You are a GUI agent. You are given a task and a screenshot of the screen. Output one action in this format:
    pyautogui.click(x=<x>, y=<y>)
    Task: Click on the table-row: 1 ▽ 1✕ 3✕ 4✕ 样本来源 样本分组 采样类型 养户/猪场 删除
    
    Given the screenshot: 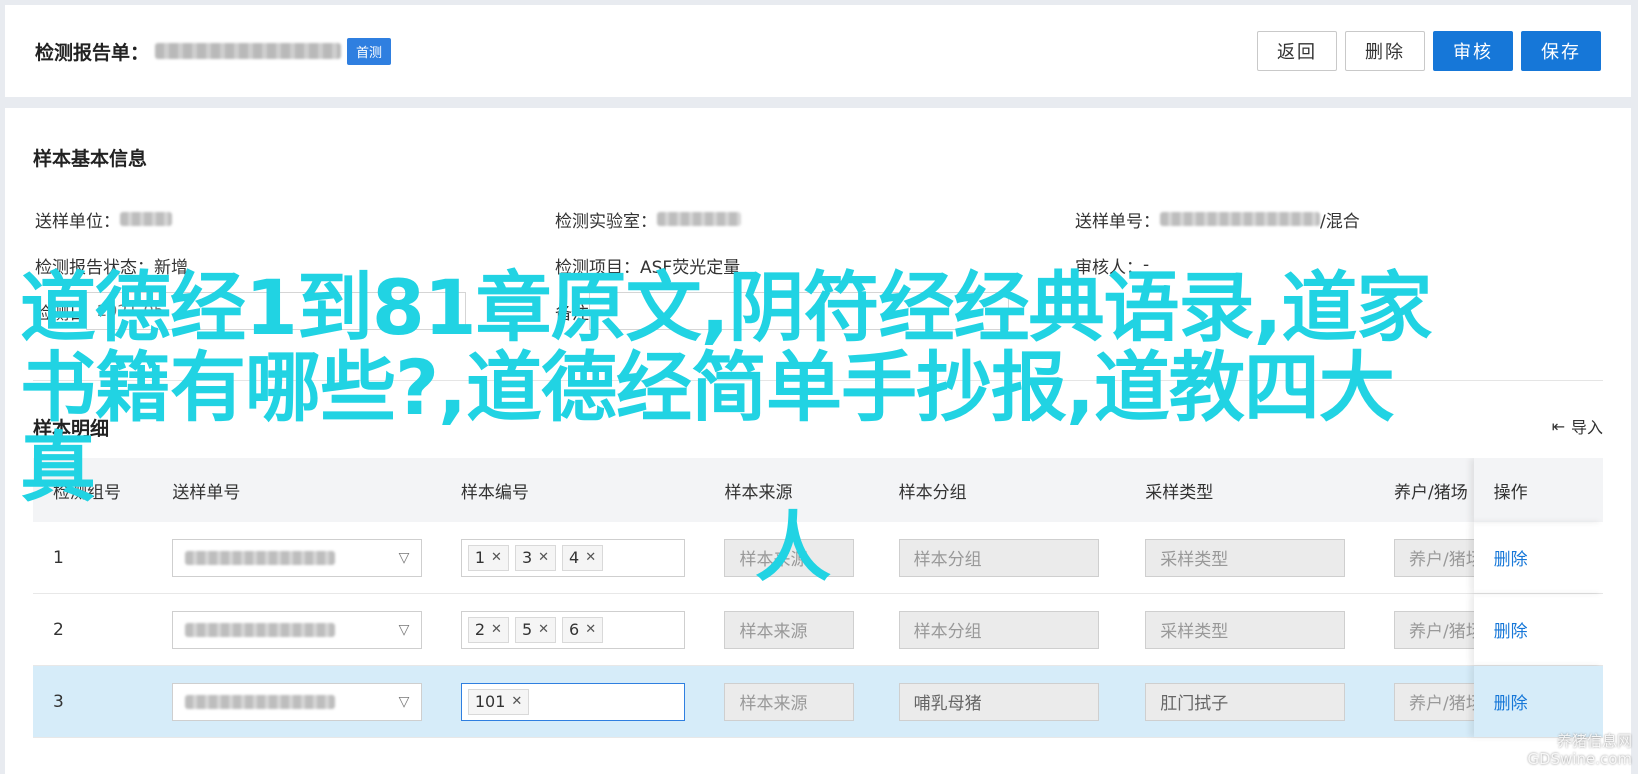 What is the action you would take?
    pyautogui.click(x=818, y=558)
    